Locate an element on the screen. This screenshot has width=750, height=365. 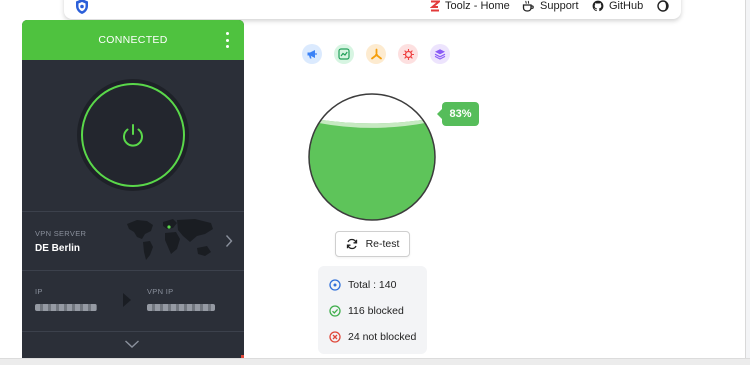
nav-support: Support is located at coordinates (550, 6).